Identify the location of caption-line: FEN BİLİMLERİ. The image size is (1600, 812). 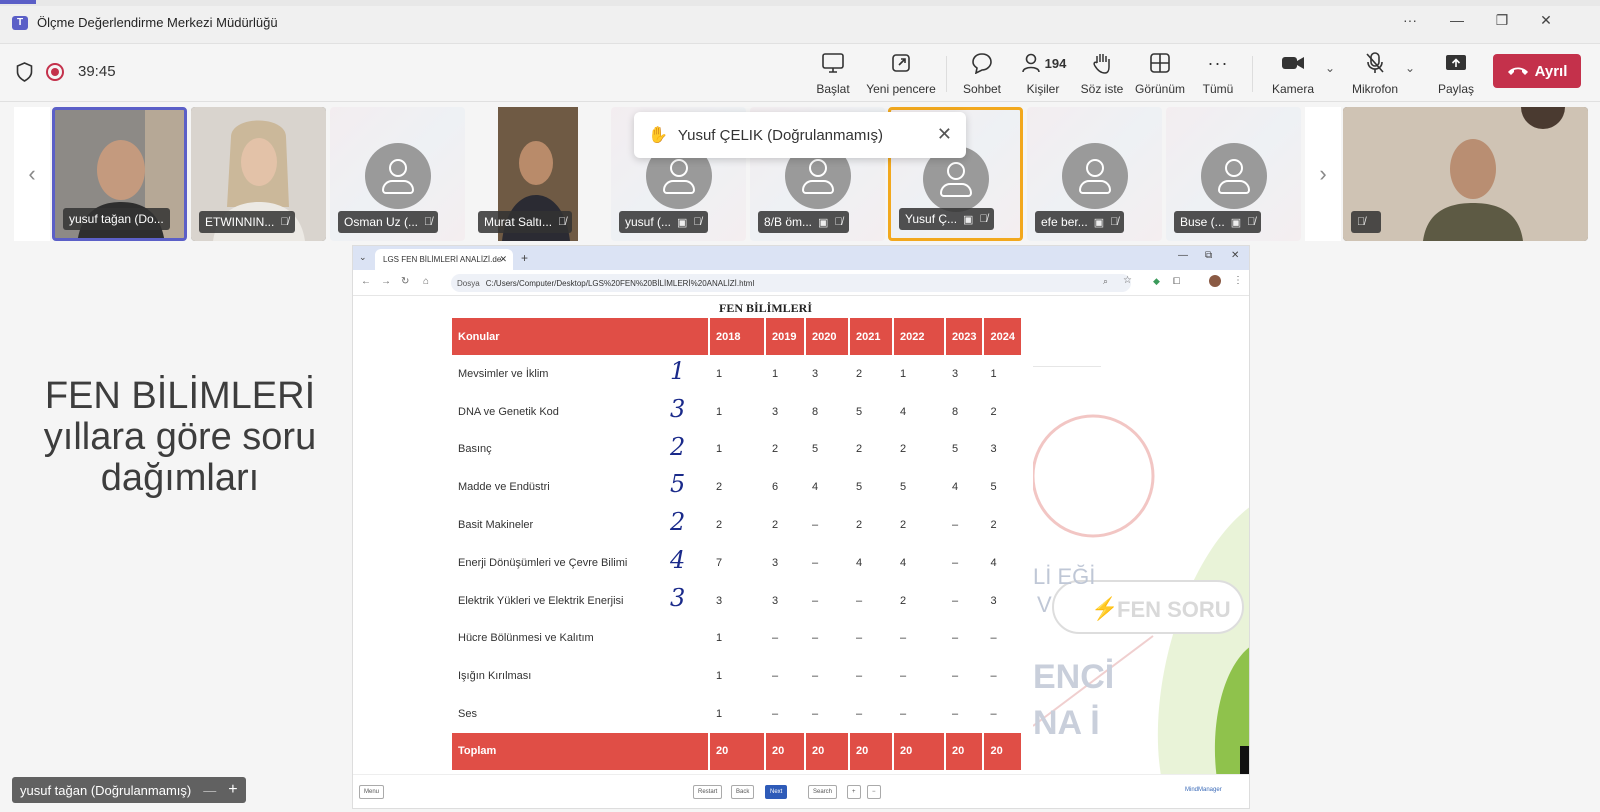
(180, 396).